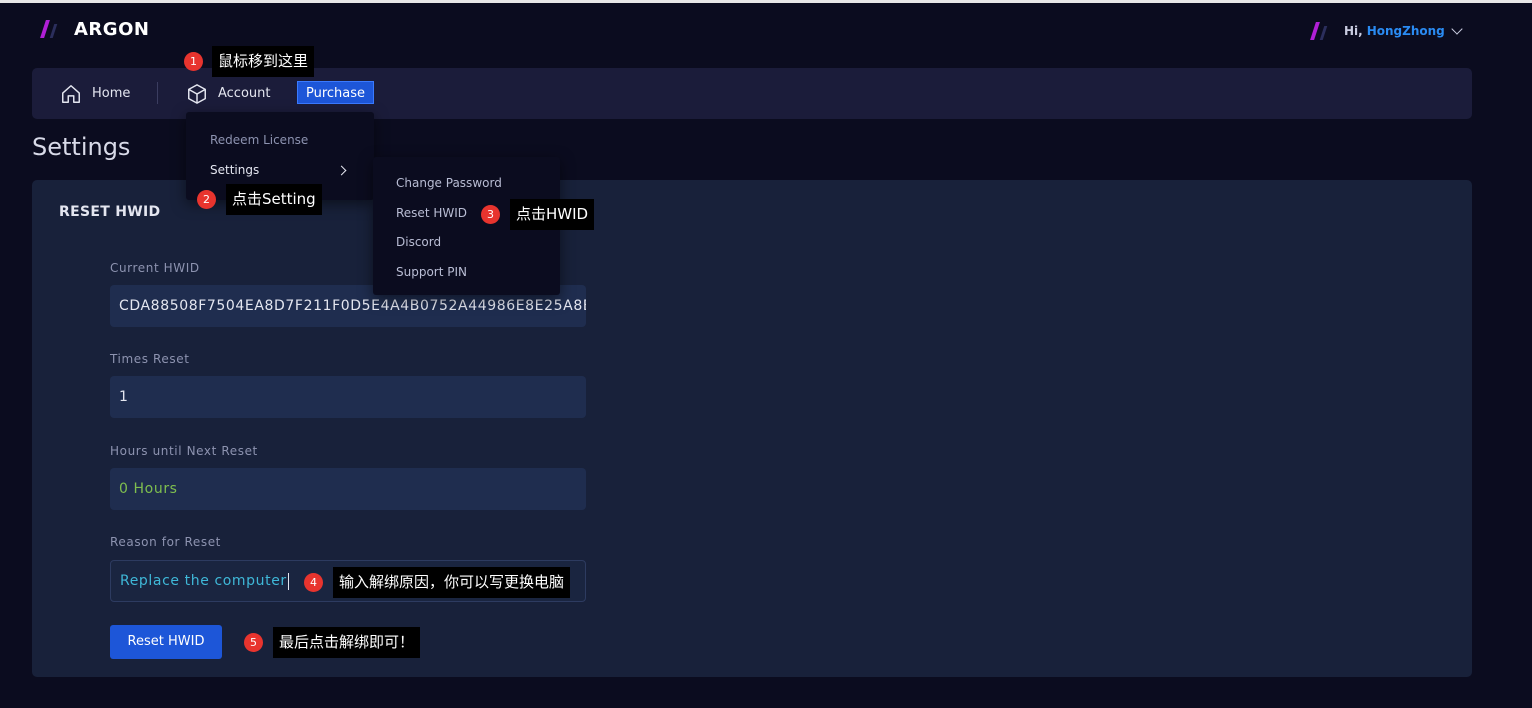 This screenshot has height=708, width=1532. What do you see at coordinates (155, 268) in the screenshot?
I see `current-hwid-label: Current HWID` at bounding box center [155, 268].